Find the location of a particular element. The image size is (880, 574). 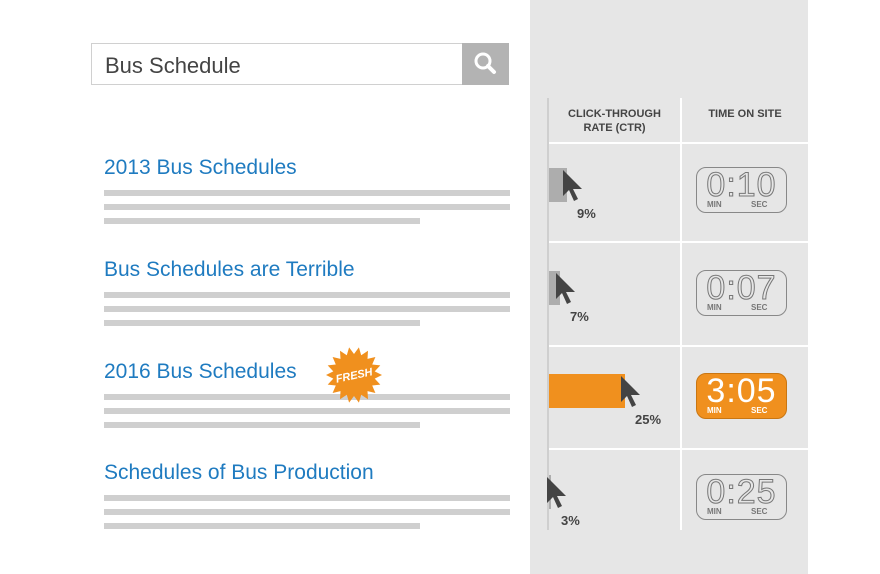

time-on-site-timer: 0:07 MIN SEC is located at coordinates (741, 292).